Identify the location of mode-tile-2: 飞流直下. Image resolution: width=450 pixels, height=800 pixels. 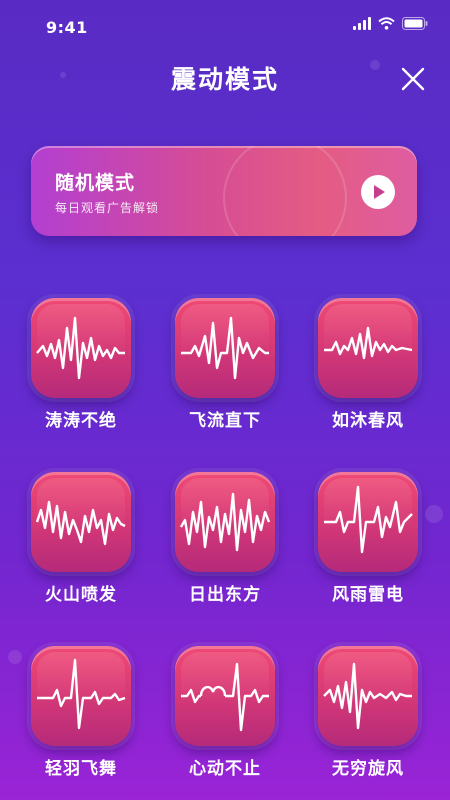
(225, 364).